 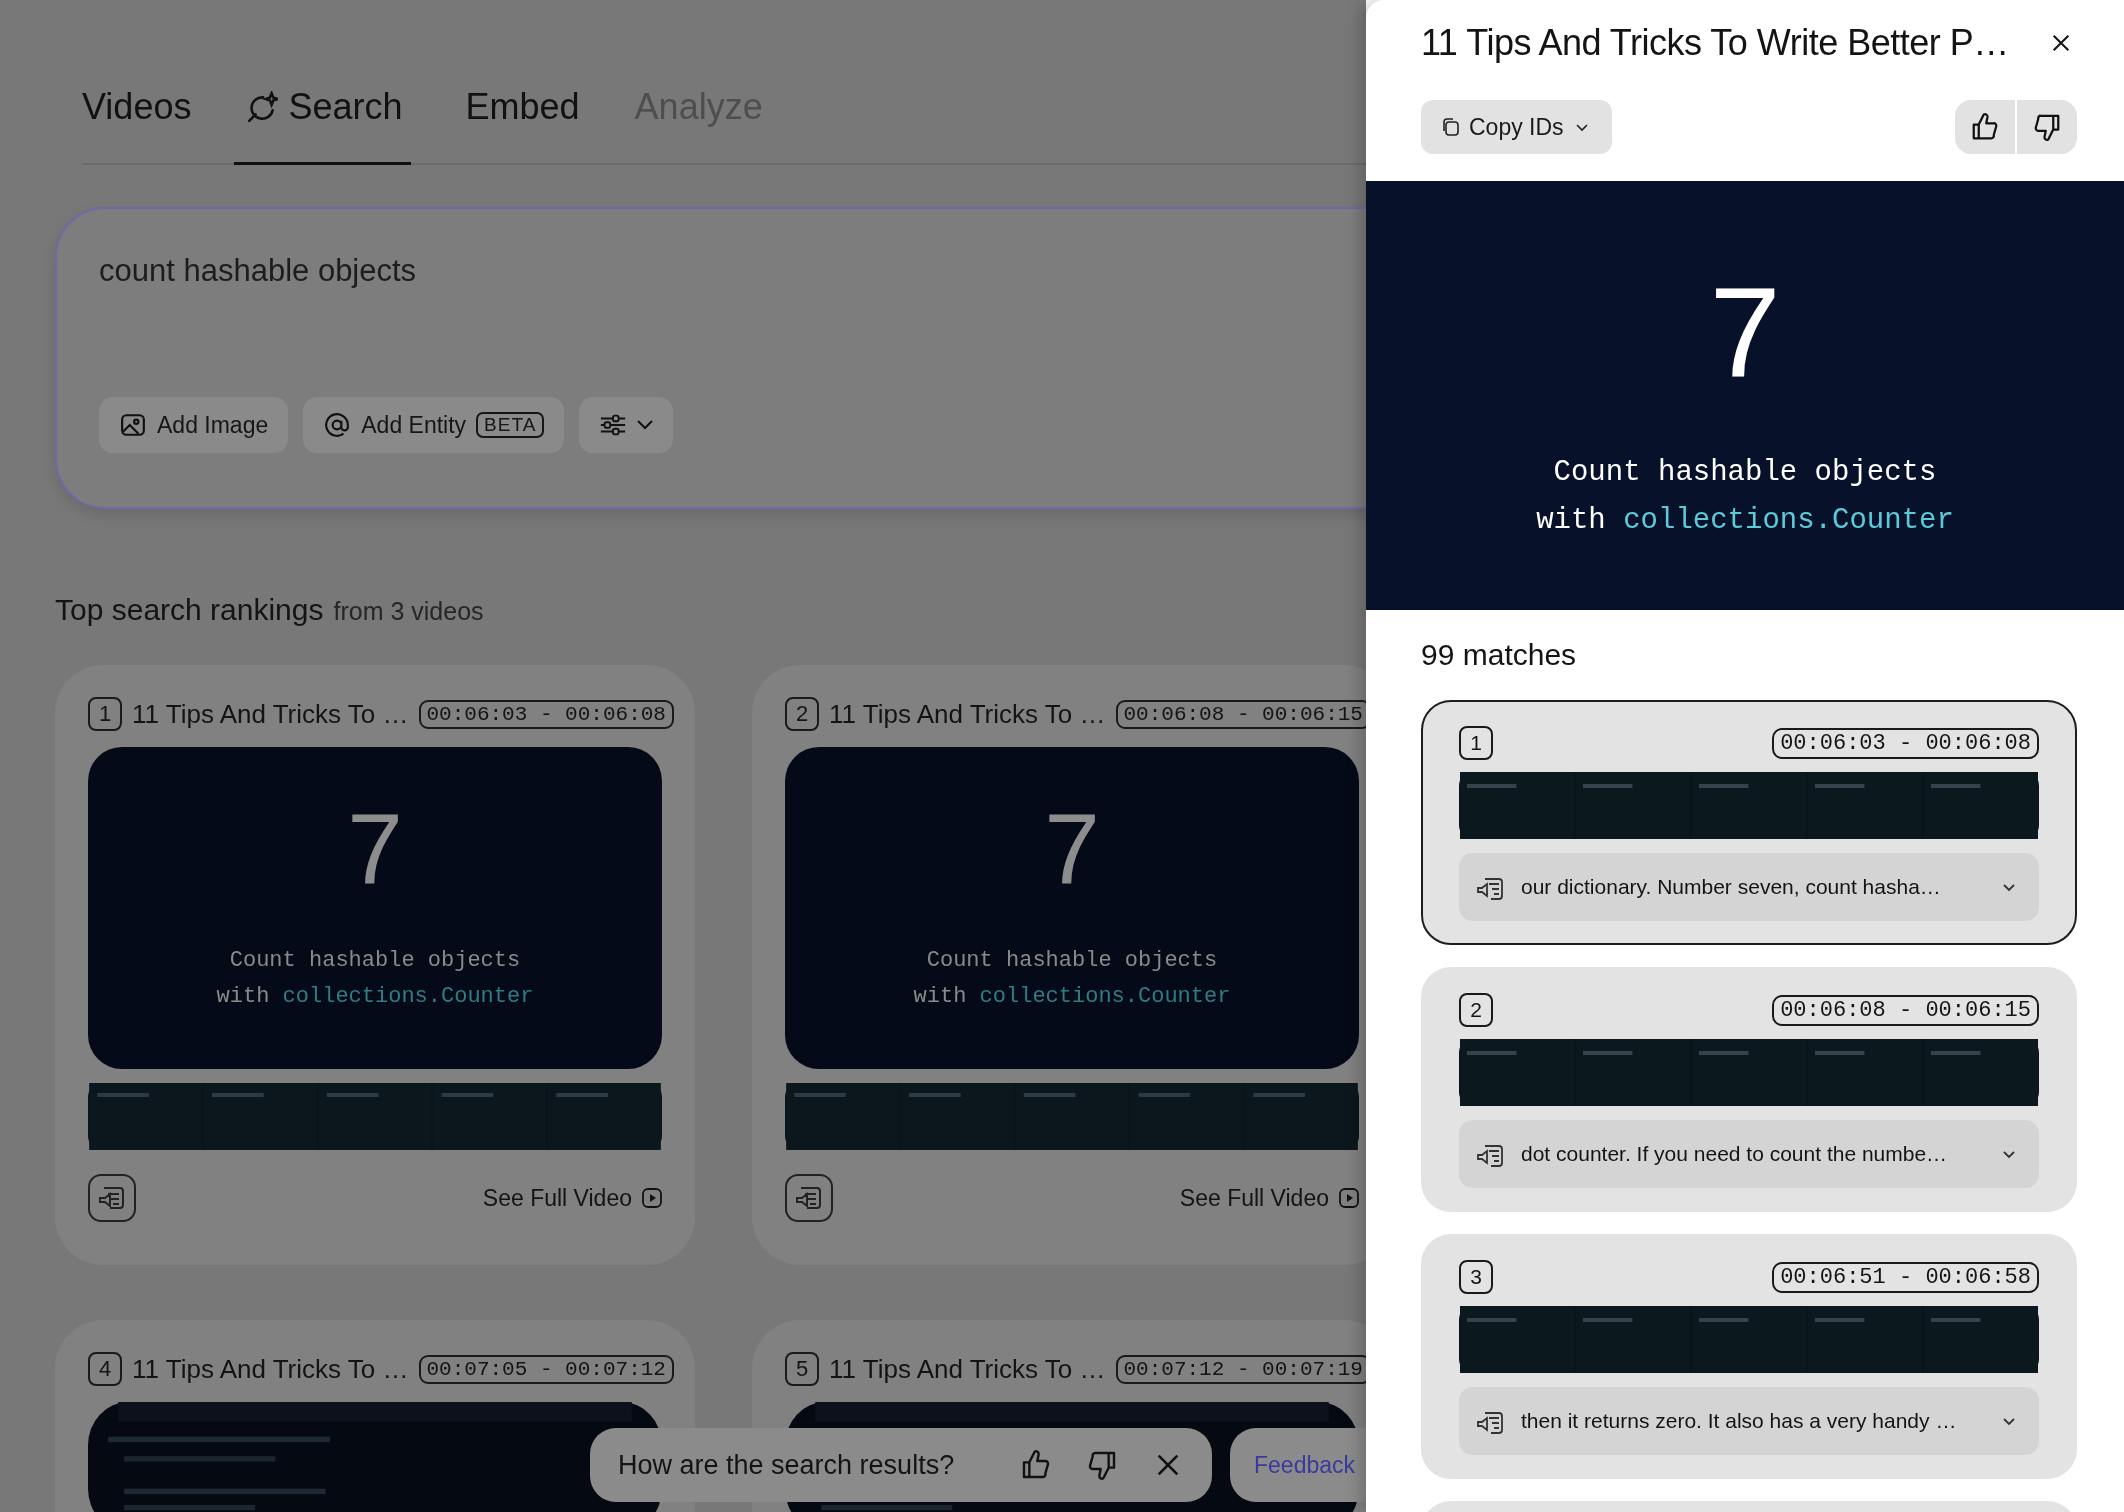 I want to click on time-range: 00:06:08 - 00:06:15, so click(x=1905, y=1010).